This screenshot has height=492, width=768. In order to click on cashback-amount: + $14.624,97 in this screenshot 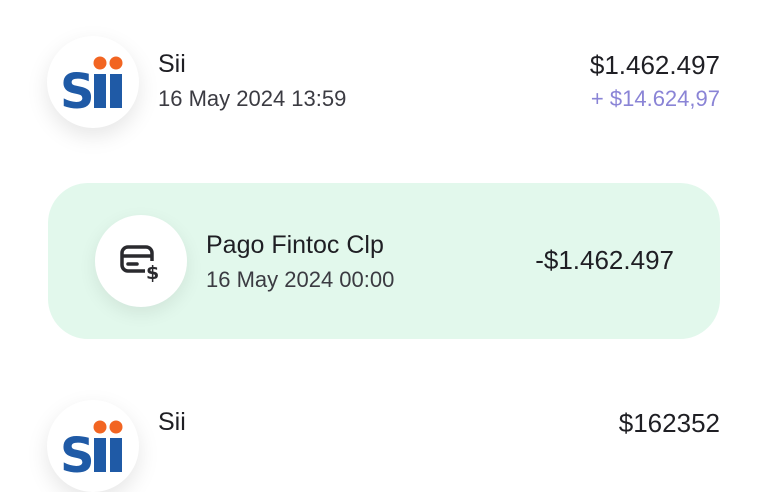, I will do `click(655, 98)`.